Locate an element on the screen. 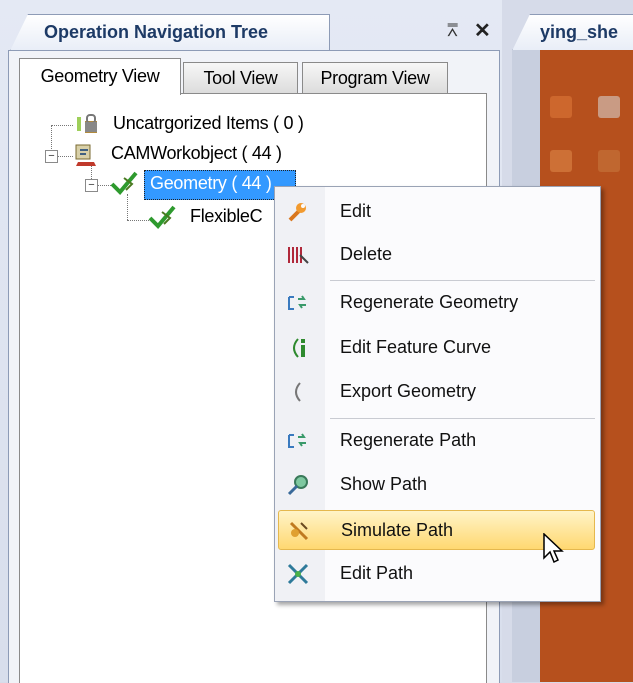 The width and height of the screenshot is (633, 683). tree-item-uncategorized: Uncatrgorized Items ( 0 ) is located at coordinates (208, 123).